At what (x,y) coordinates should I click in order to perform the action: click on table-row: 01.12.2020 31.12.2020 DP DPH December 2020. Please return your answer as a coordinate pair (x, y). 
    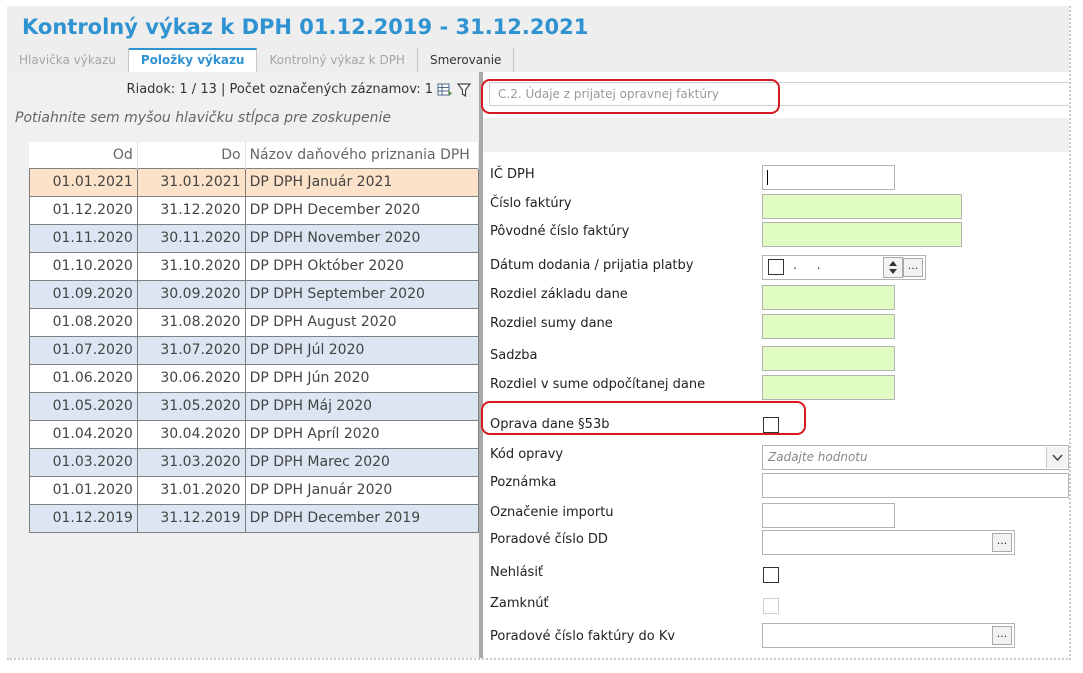
    Looking at the image, I should click on (254, 210).